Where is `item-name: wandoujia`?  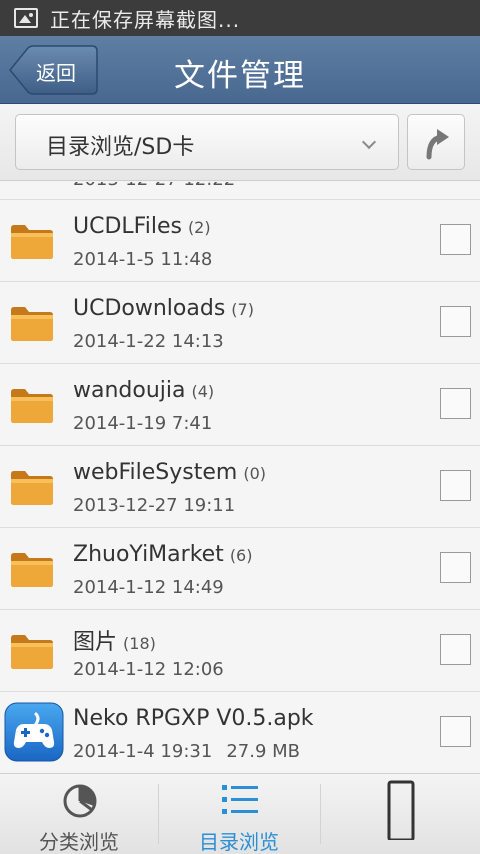 item-name: wandoujia is located at coordinates (129, 390).